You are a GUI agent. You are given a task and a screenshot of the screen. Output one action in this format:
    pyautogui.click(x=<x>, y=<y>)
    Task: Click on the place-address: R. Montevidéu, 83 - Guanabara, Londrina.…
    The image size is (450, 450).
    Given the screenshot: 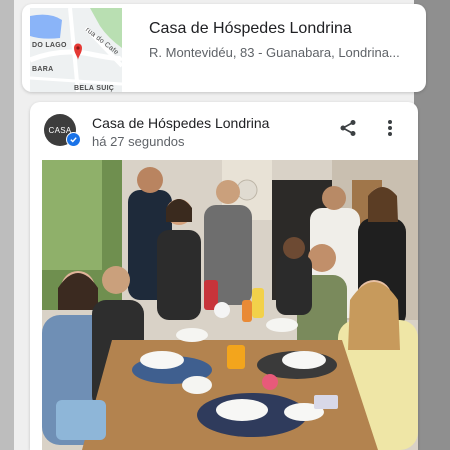 What is the action you would take?
    pyautogui.click(x=286, y=52)
    